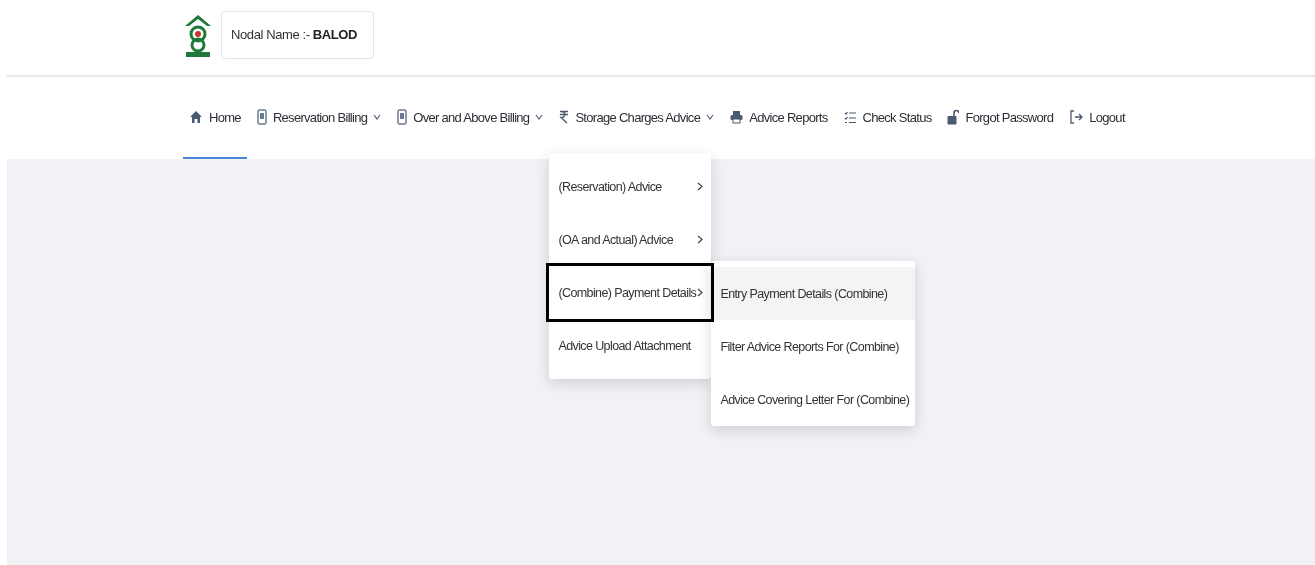 The height and width of the screenshot is (565, 1315). Describe the element at coordinates (196, 117) in the screenshot. I see `home-icon` at that location.